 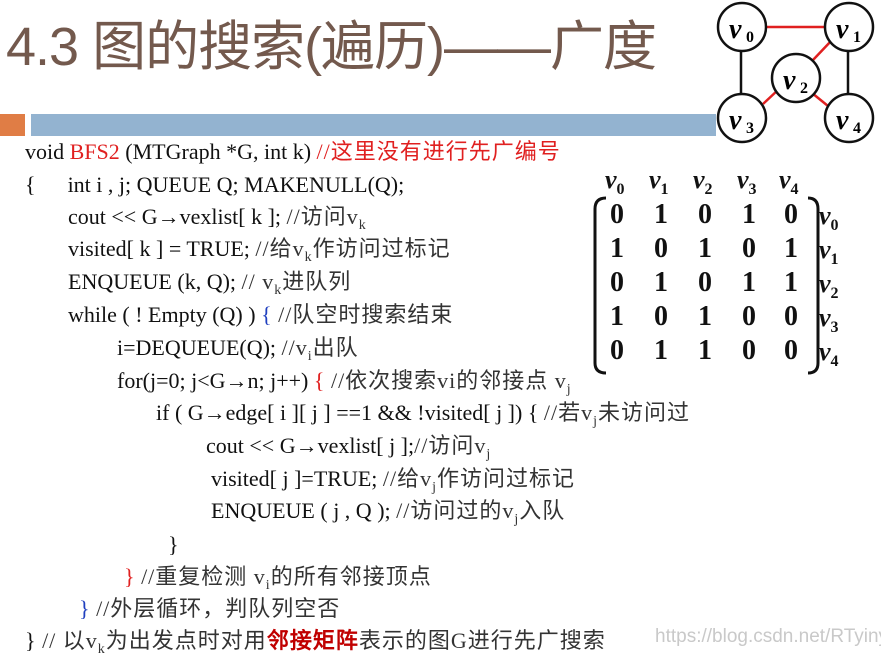 What do you see at coordinates (66, 640) in the screenshot?
I see `comment-text: // 以v` at bounding box center [66, 640].